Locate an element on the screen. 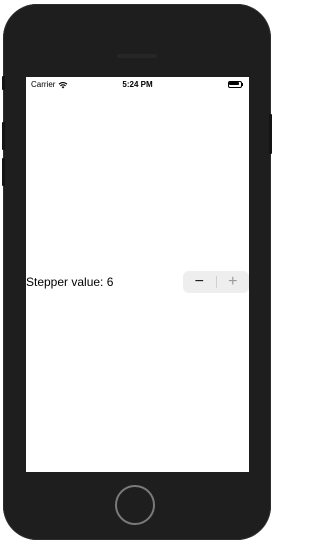 The width and height of the screenshot is (320, 544). minus-icon: − is located at coordinates (199, 281).